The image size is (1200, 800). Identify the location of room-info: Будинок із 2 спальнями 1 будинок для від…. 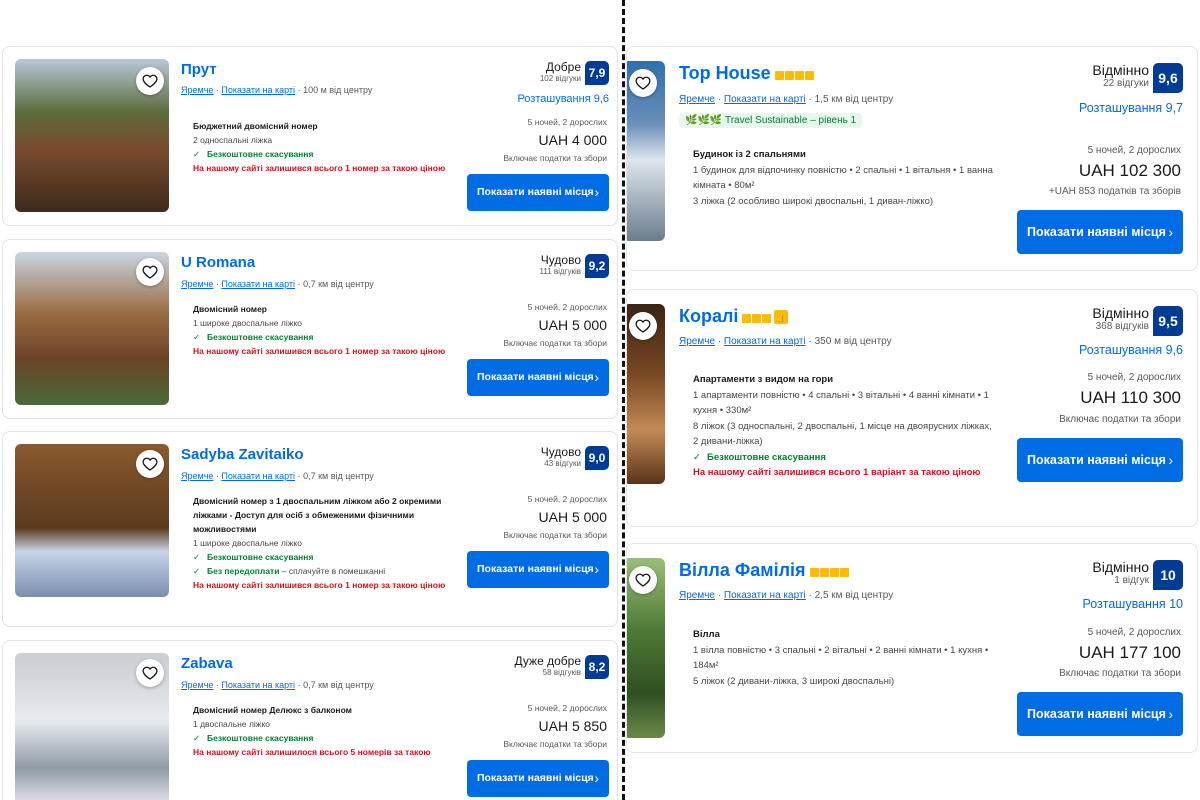
(848, 178).